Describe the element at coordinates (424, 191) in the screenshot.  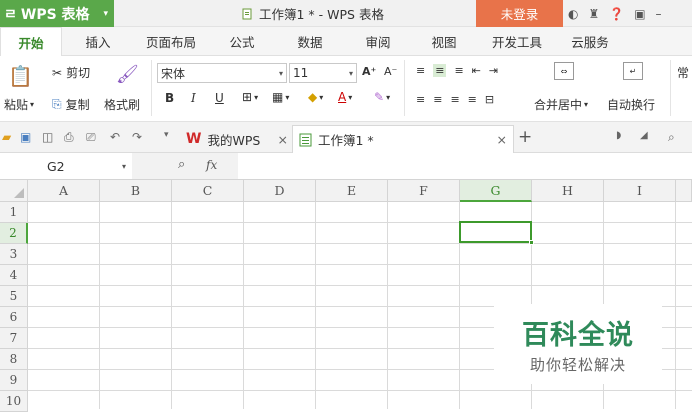
I see `column-header-F: F` at that location.